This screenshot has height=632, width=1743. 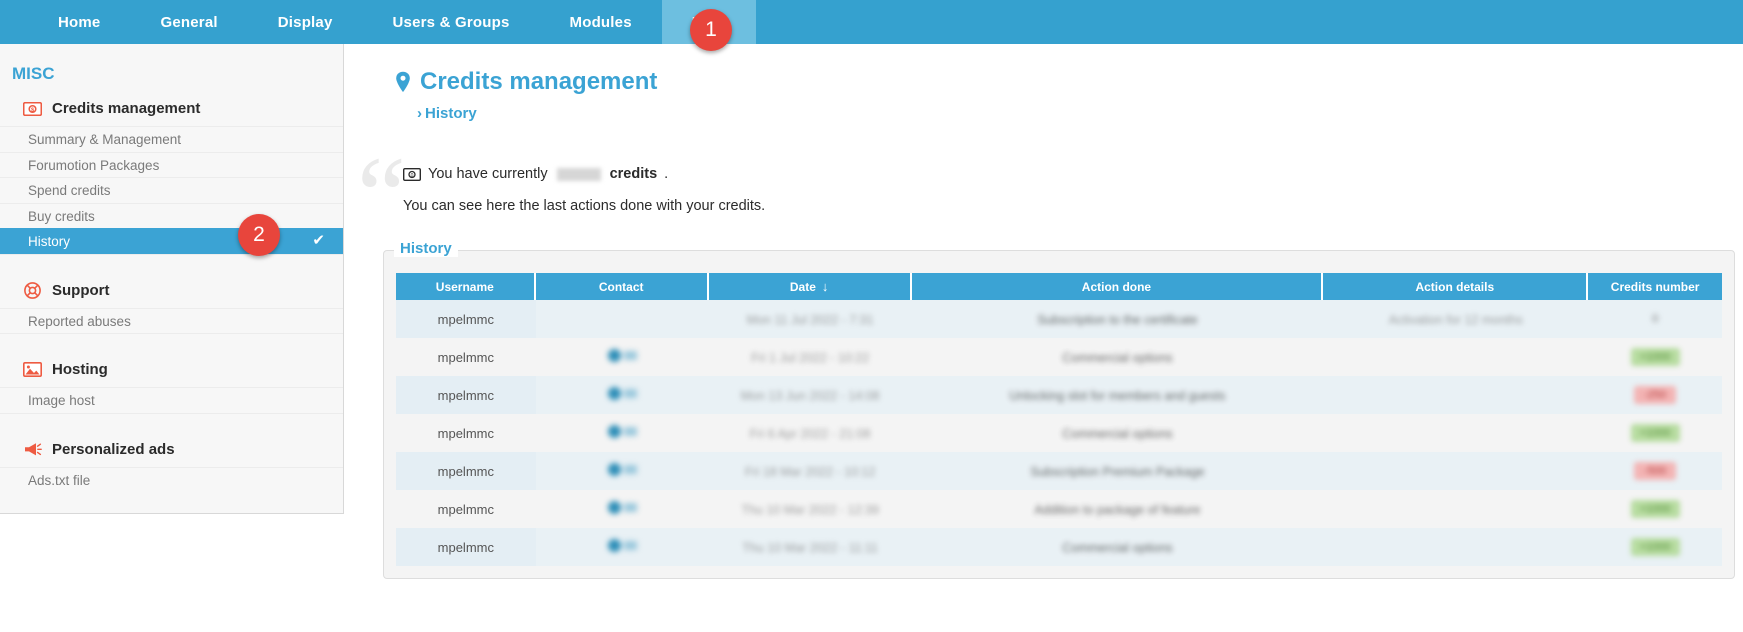 I want to click on cell-date: Fri 1 Jul 2022 - 10:22, so click(x=810, y=357).